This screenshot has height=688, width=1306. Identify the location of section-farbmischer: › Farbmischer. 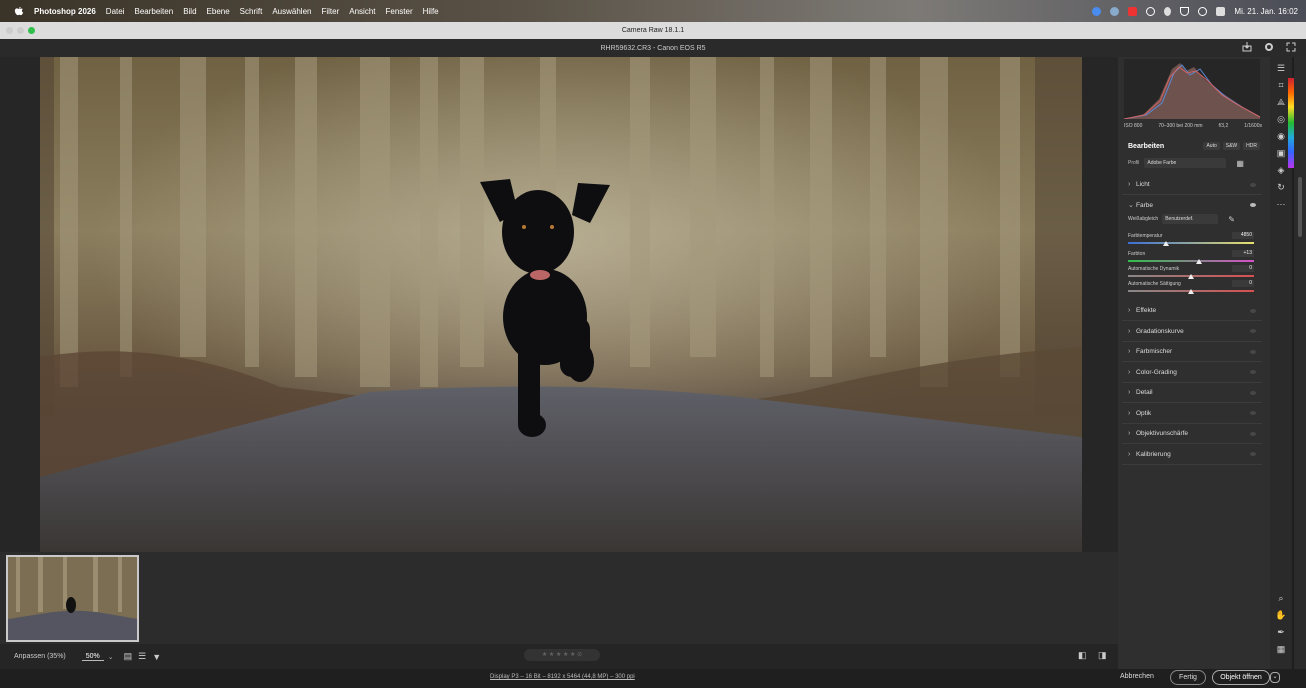
(1192, 352).